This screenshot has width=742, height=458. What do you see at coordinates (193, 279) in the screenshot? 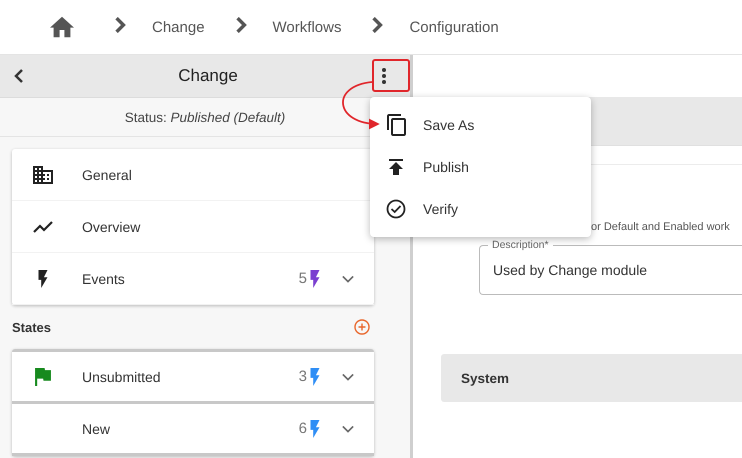
I see `list-item: Events 5` at bounding box center [193, 279].